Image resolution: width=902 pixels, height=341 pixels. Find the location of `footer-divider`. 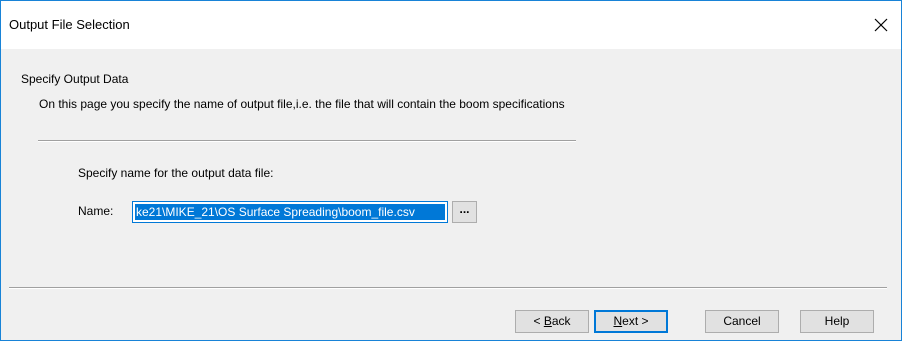

footer-divider is located at coordinates (448, 288).